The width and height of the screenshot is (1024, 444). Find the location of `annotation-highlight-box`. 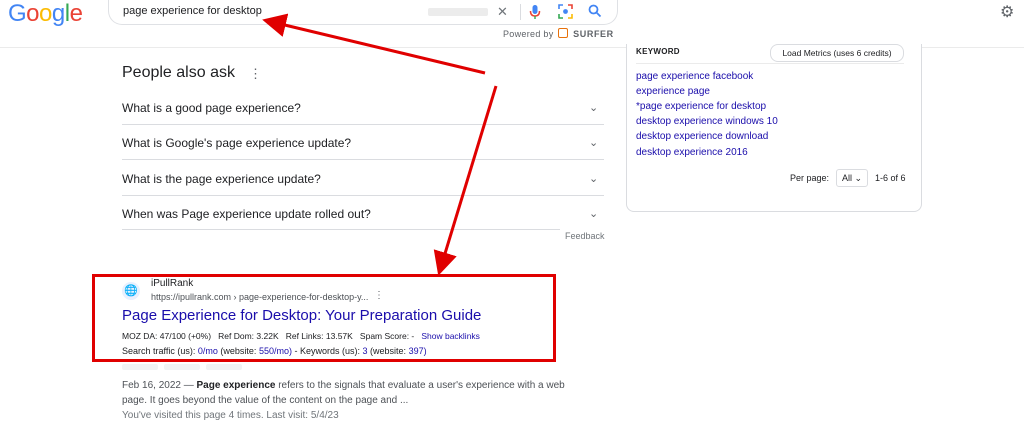

annotation-highlight-box is located at coordinates (324, 318).